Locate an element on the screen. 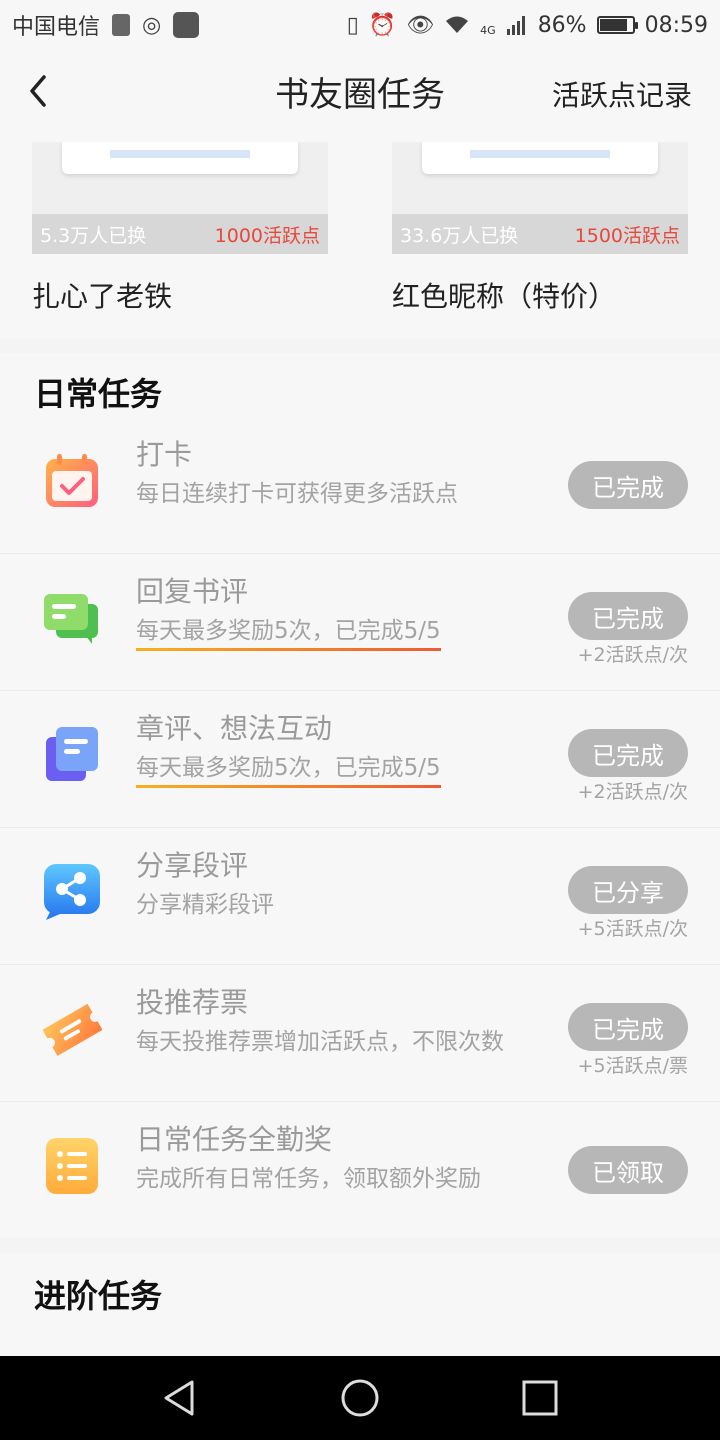 The image size is (720, 1440). reward-cost: 1500活跃点 is located at coordinates (627, 235).